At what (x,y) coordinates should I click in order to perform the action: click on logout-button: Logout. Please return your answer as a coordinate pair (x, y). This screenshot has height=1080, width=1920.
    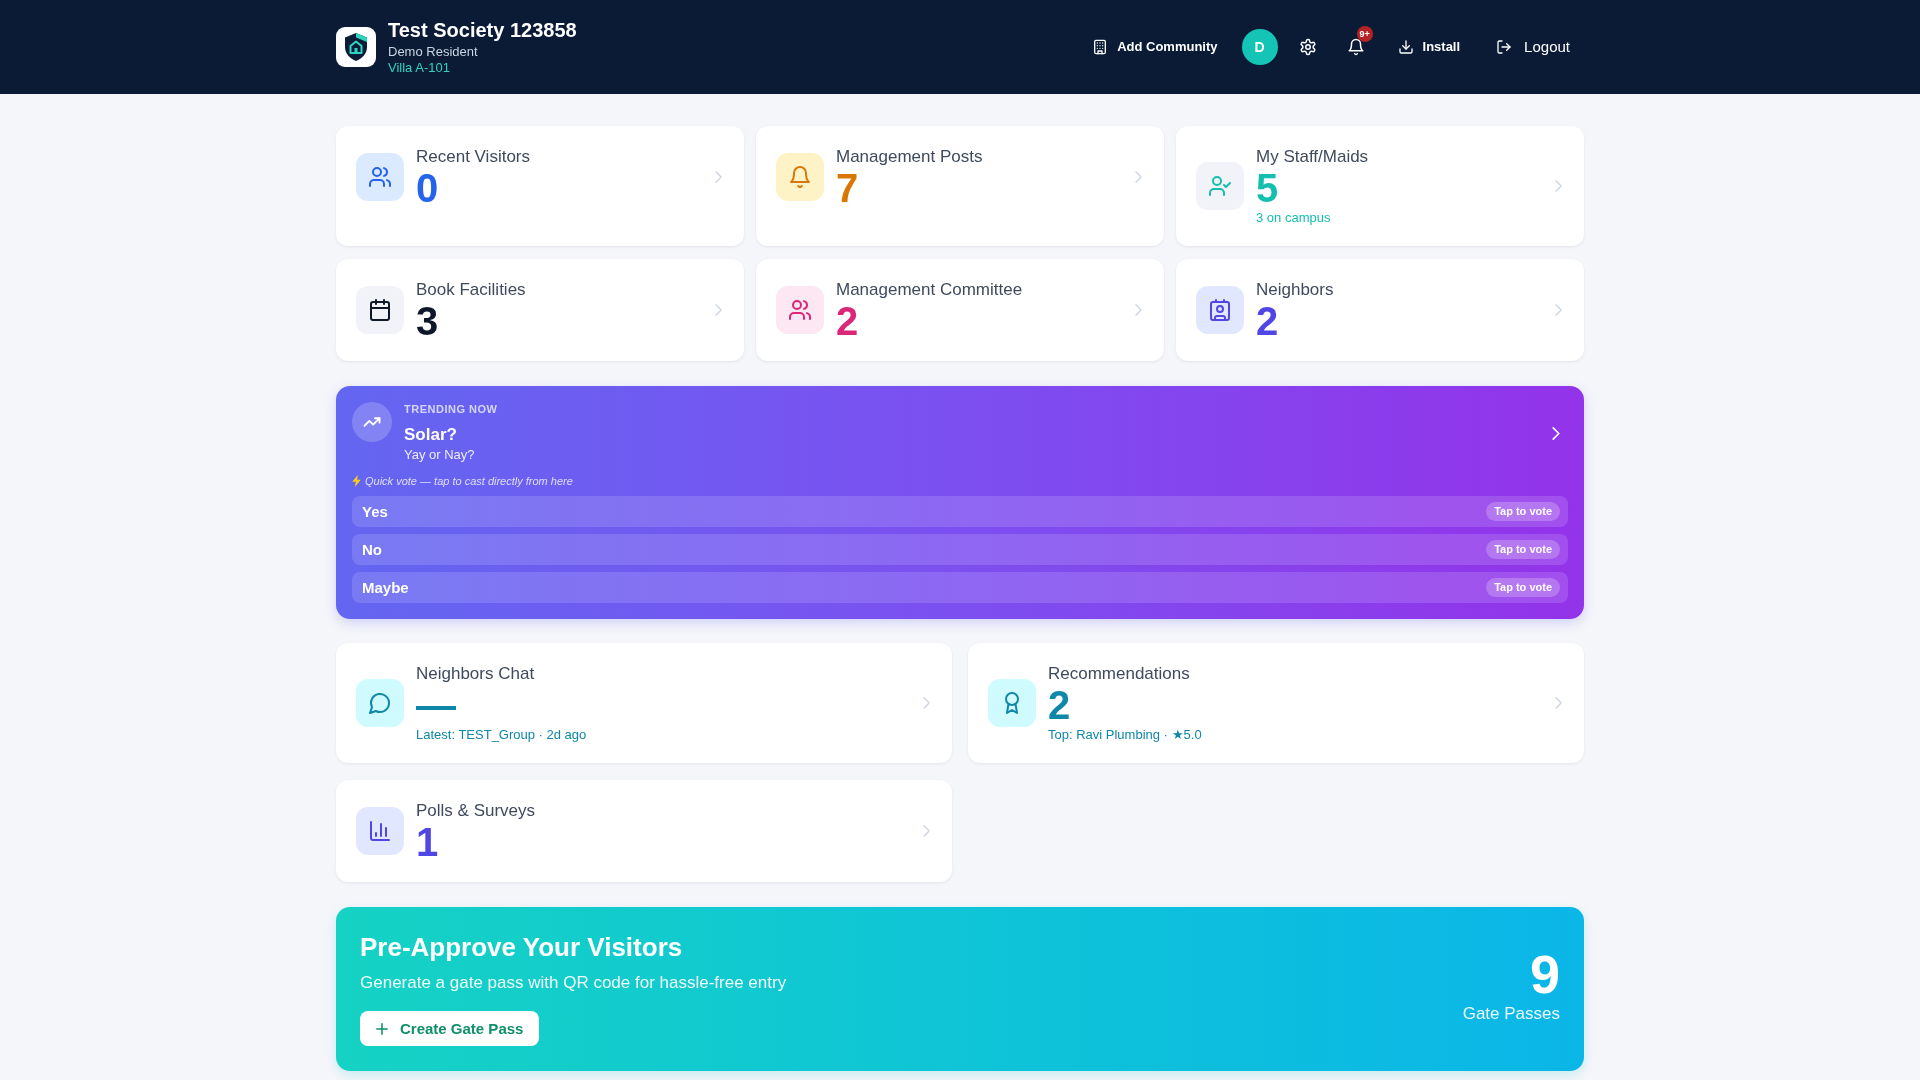
    Looking at the image, I should click on (1534, 47).